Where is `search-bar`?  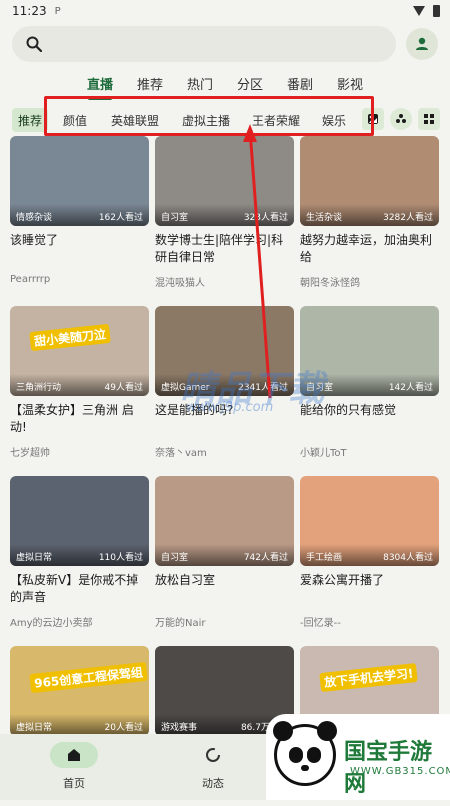 search-bar is located at coordinates (204, 44).